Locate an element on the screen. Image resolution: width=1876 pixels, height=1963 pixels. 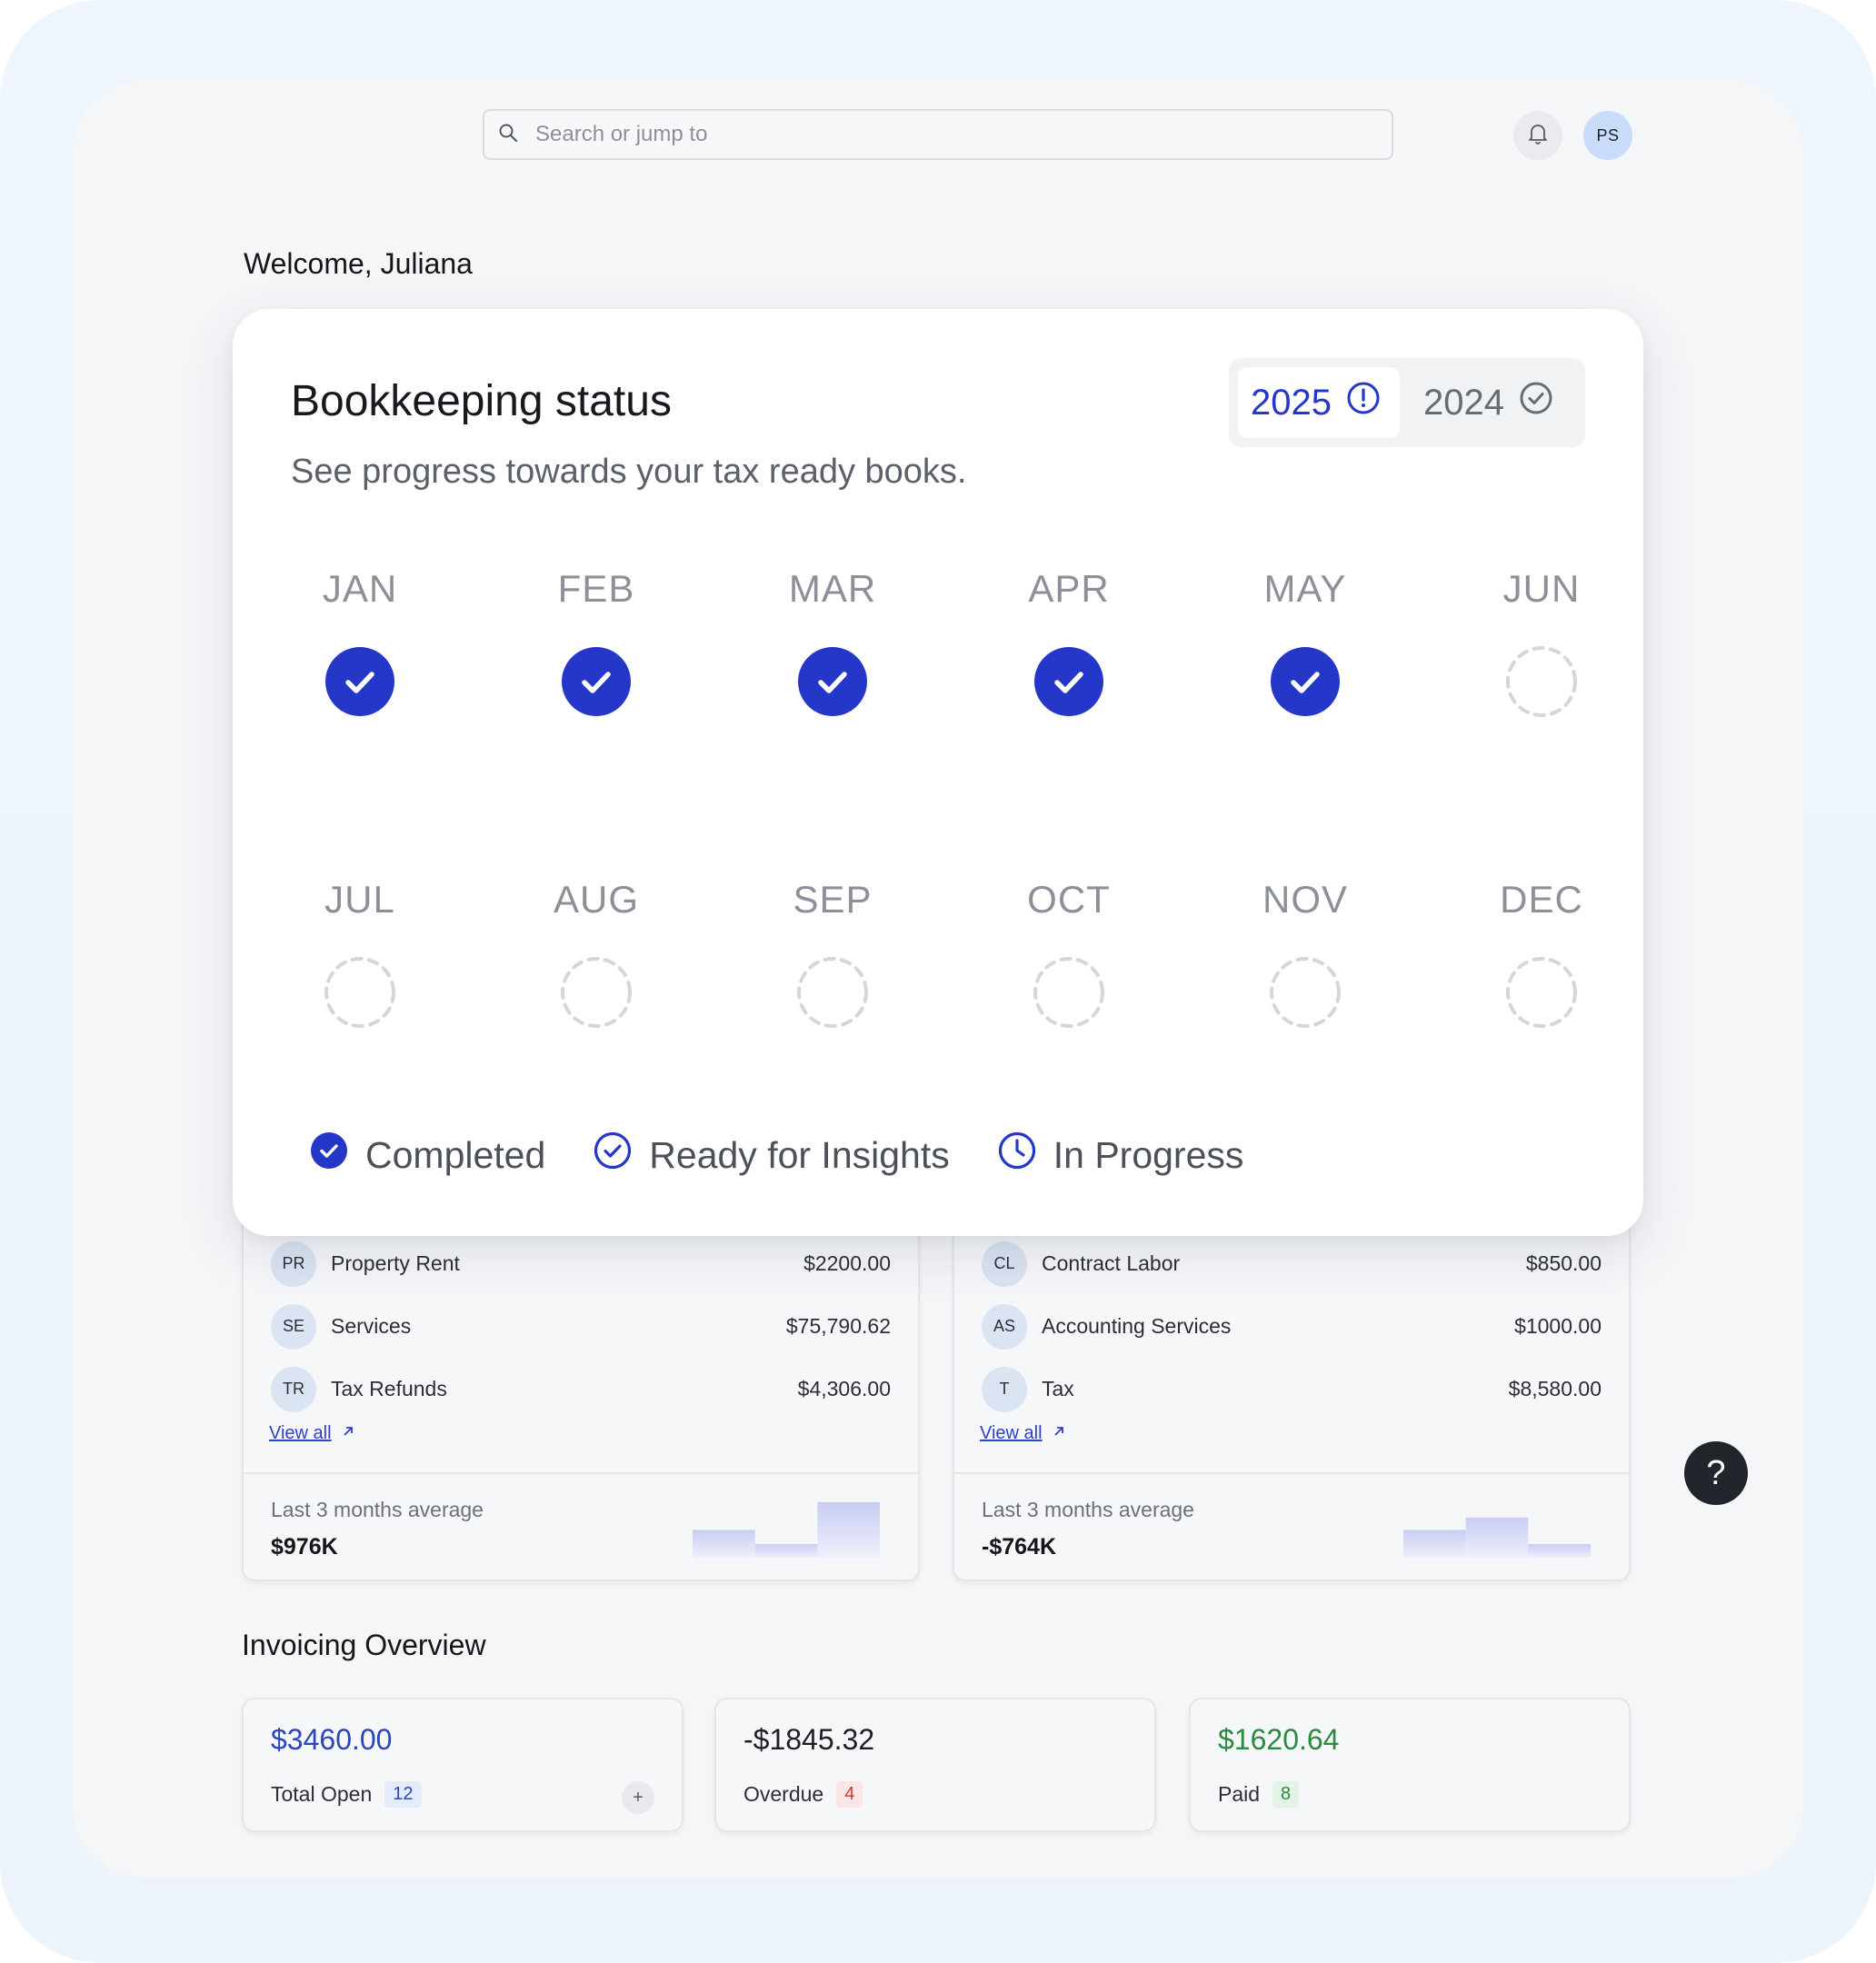
expense-sparkline is located at coordinates (1497, 1538).